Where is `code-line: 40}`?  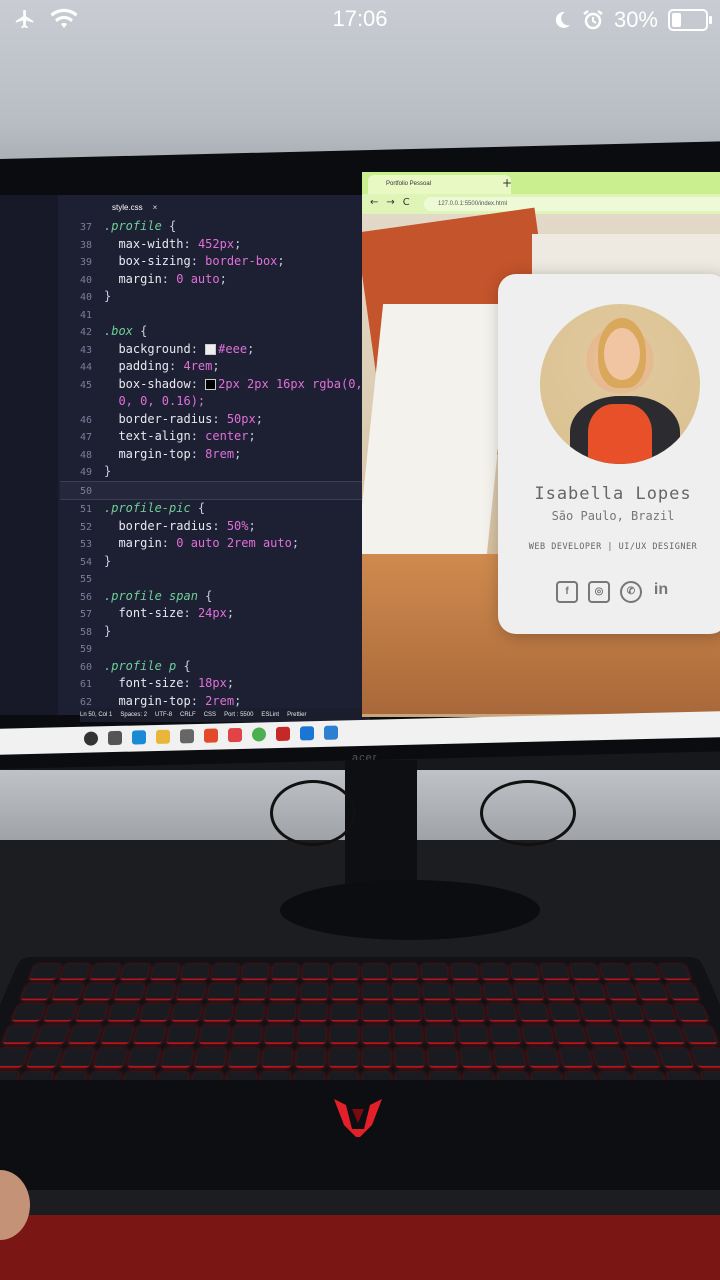
code-line: 40} is located at coordinates (211, 297).